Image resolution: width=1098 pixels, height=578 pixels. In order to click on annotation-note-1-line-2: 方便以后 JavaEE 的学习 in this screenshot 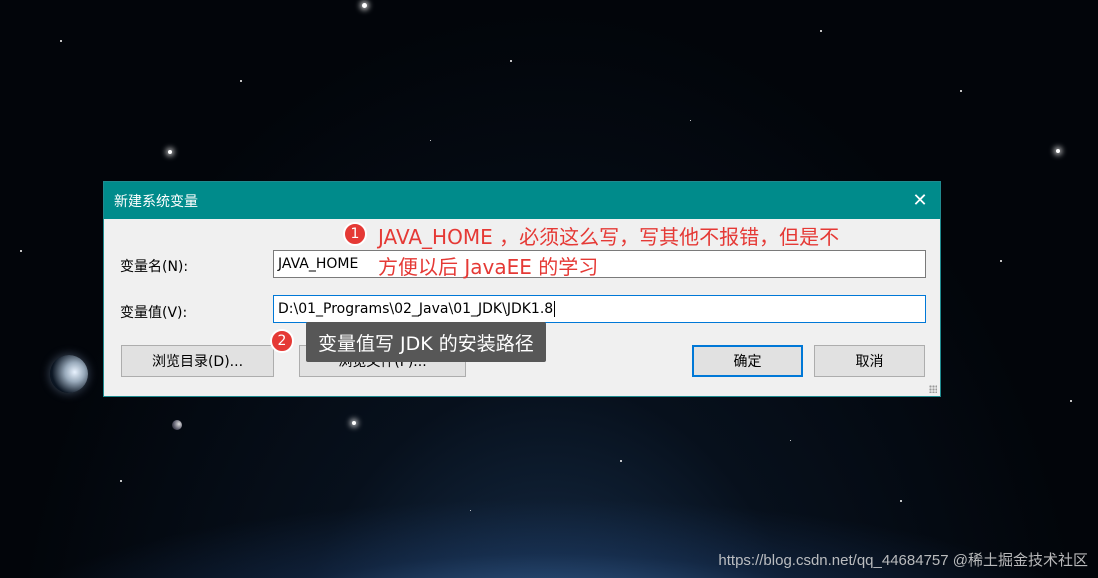, I will do `click(488, 267)`.